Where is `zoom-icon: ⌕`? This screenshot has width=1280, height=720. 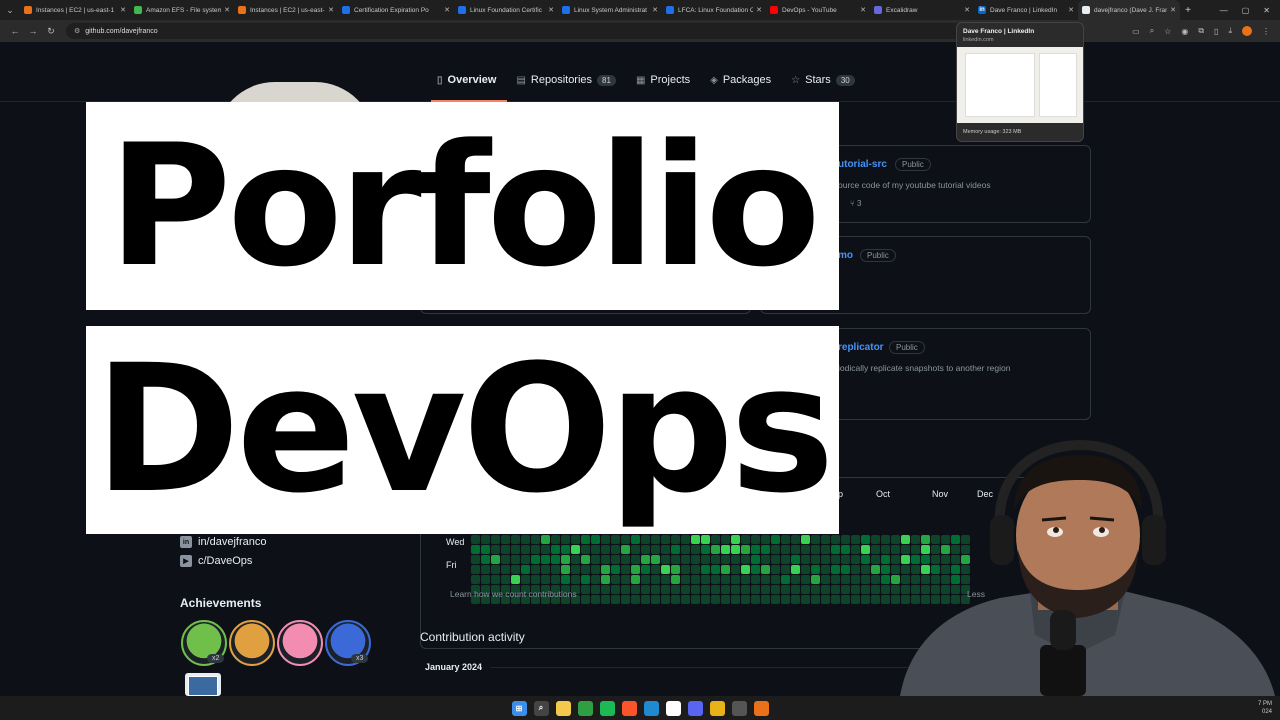 zoom-icon: ⌕ is located at coordinates (1152, 31).